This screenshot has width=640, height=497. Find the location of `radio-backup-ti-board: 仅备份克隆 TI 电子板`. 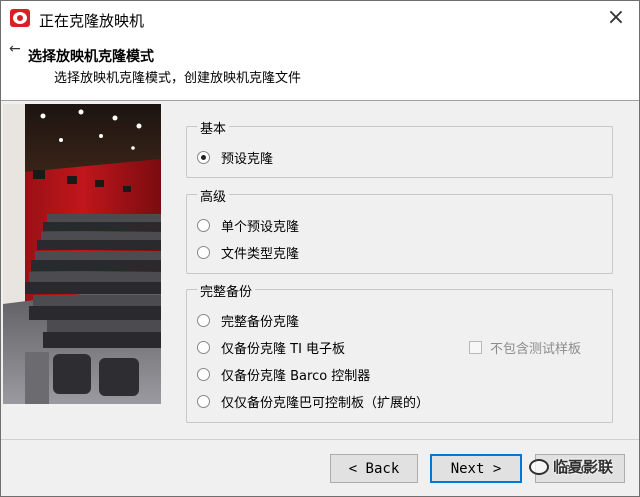

radio-backup-ti-board: 仅备份克隆 TI 电子板 is located at coordinates (271, 347).